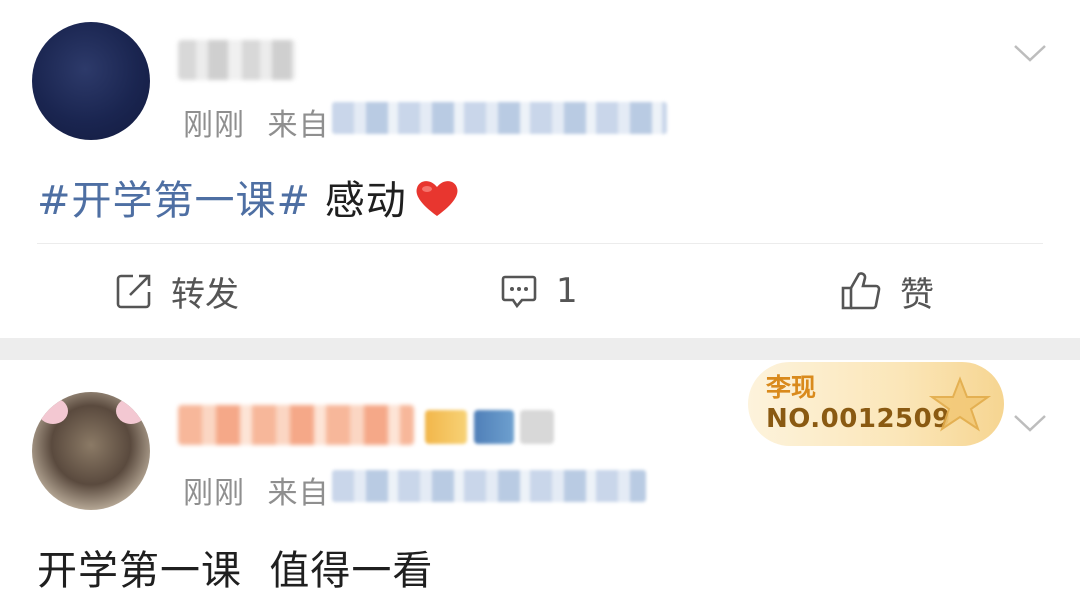 The height and width of the screenshot is (596, 1080). What do you see at coordinates (494, 427) in the screenshot?
I see `level-badge-icon` at bounding box center [494, 427].